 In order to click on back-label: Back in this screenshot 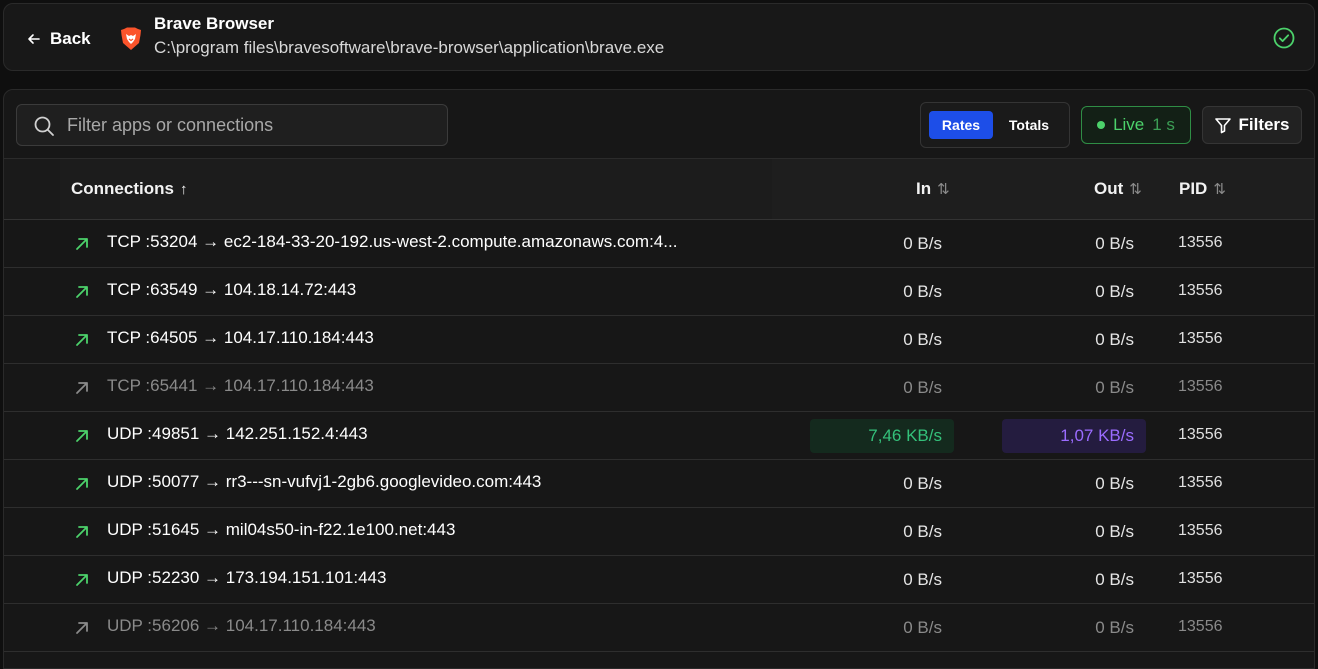, I will do `click(70, 38)`.